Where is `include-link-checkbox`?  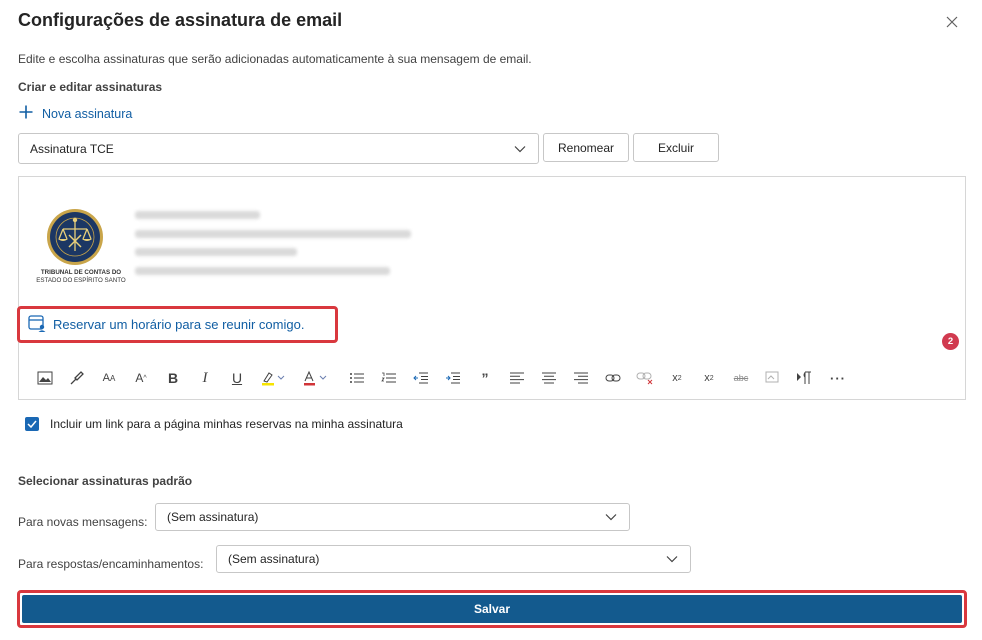
include-link-checkbox is located at coordinates (32, 424).